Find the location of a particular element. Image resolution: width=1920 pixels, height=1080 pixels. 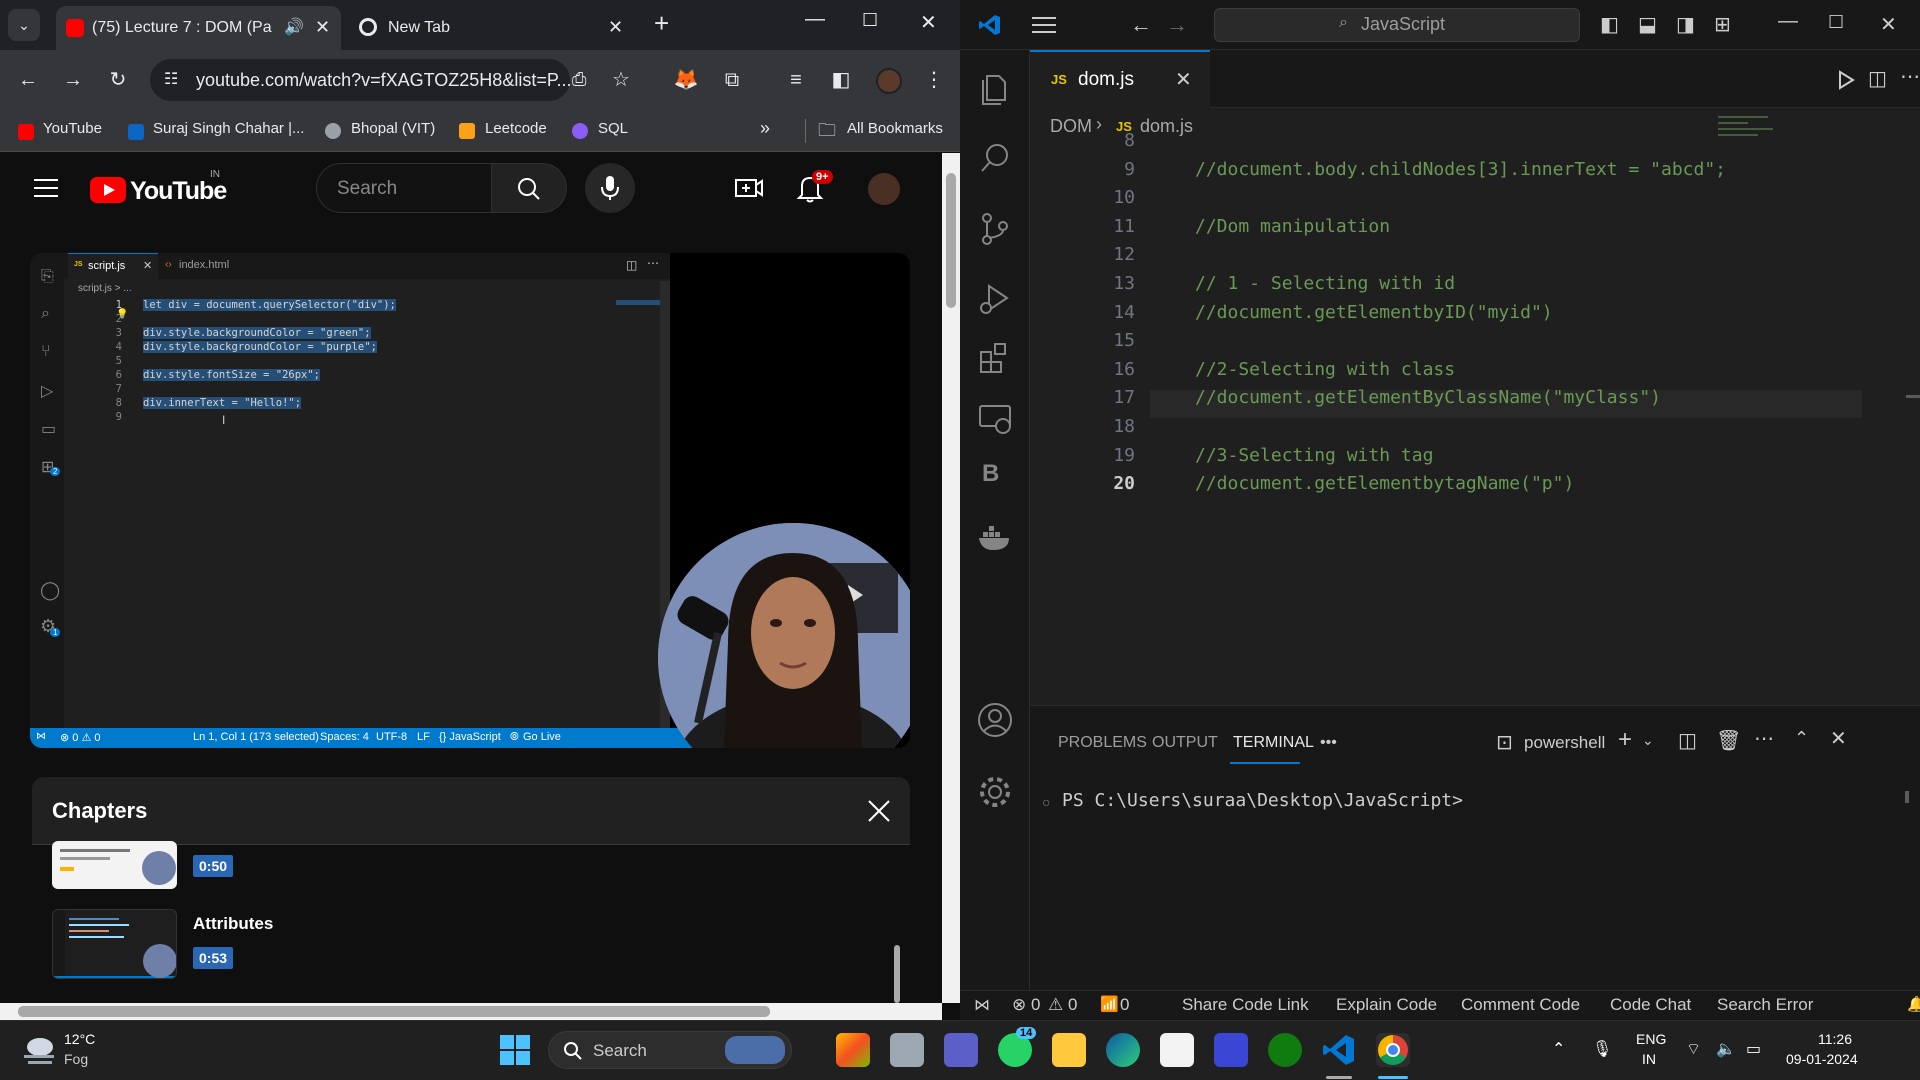

tab-dom-js: JS dom.js ✕ is located at coordinates (1120, 79).